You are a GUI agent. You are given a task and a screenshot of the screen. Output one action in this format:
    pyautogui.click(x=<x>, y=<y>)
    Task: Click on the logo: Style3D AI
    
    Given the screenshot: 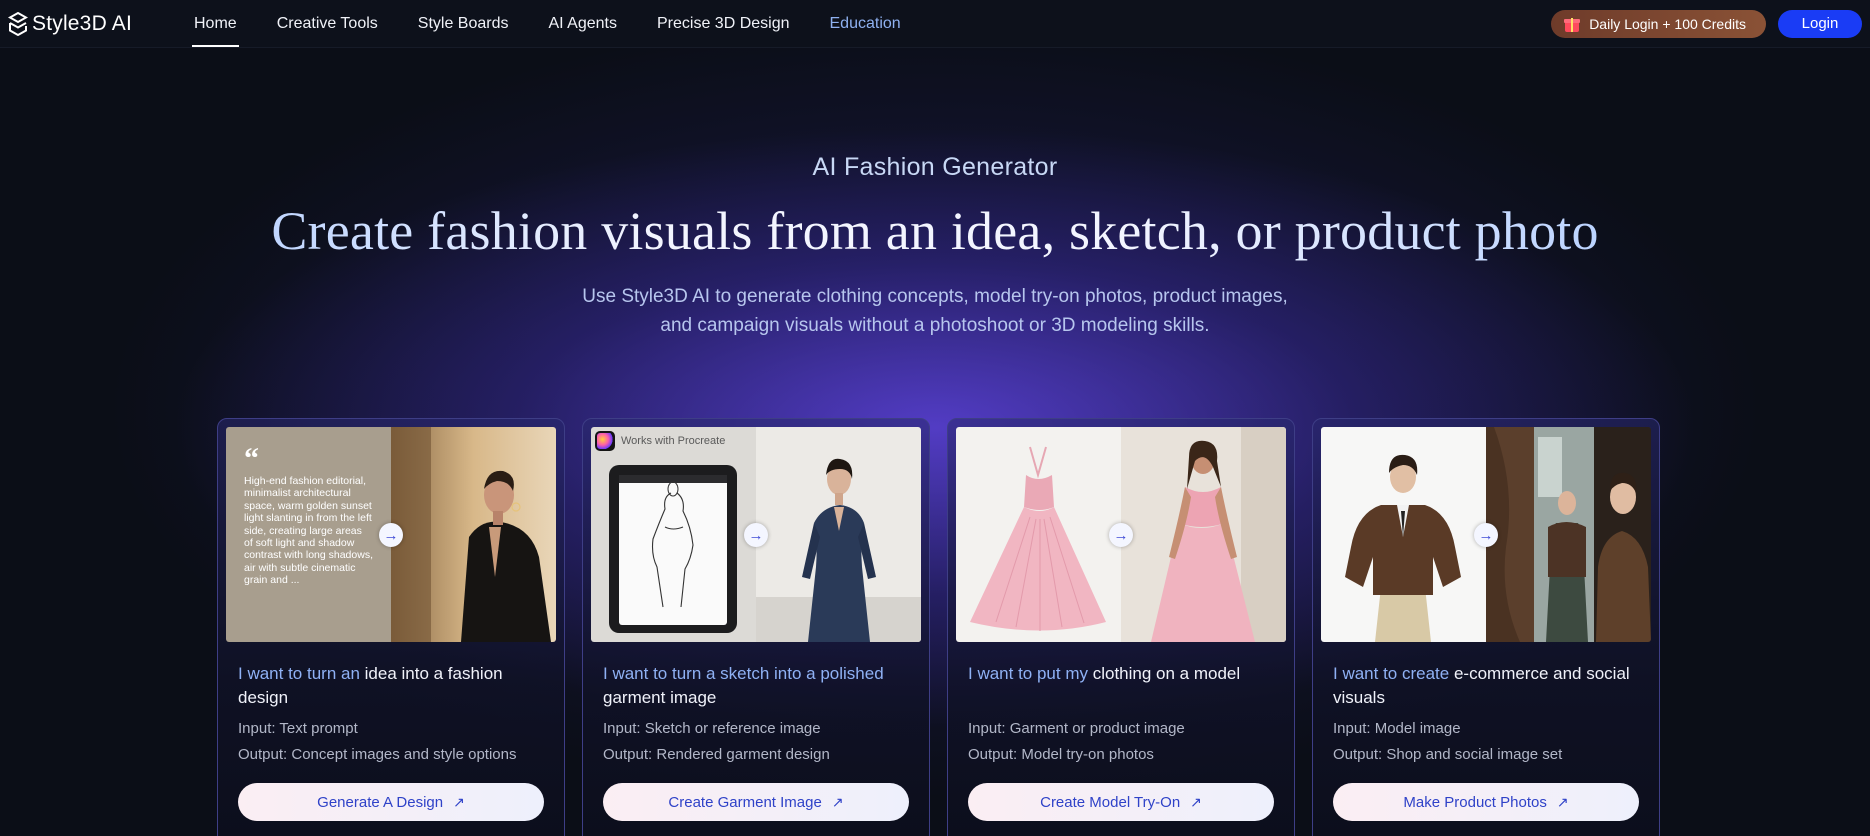 What is the action you would take?
    pyautogui.click(x=96, y=23)
    